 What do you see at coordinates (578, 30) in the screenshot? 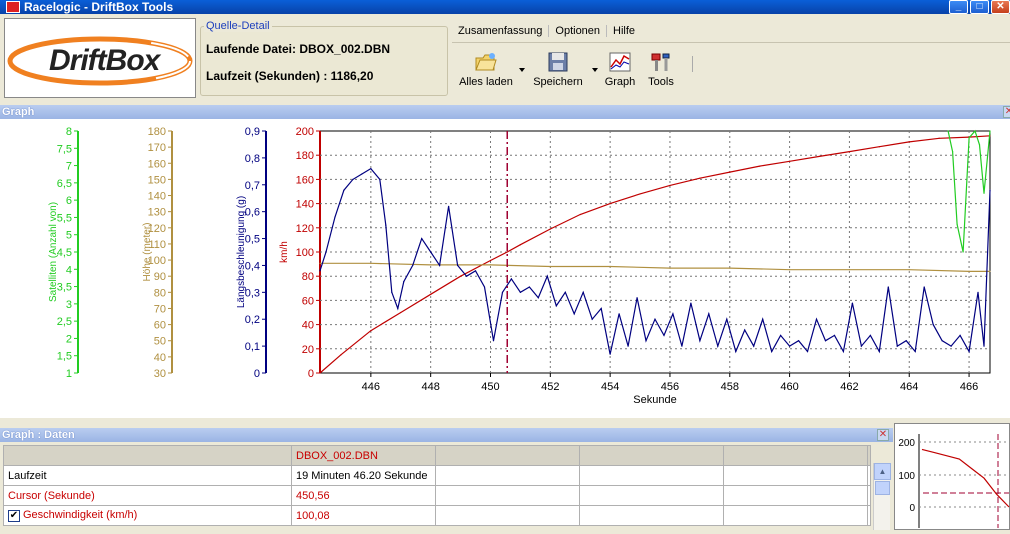
I see `menu-options: Optionen` at bounding box center [578, 30].